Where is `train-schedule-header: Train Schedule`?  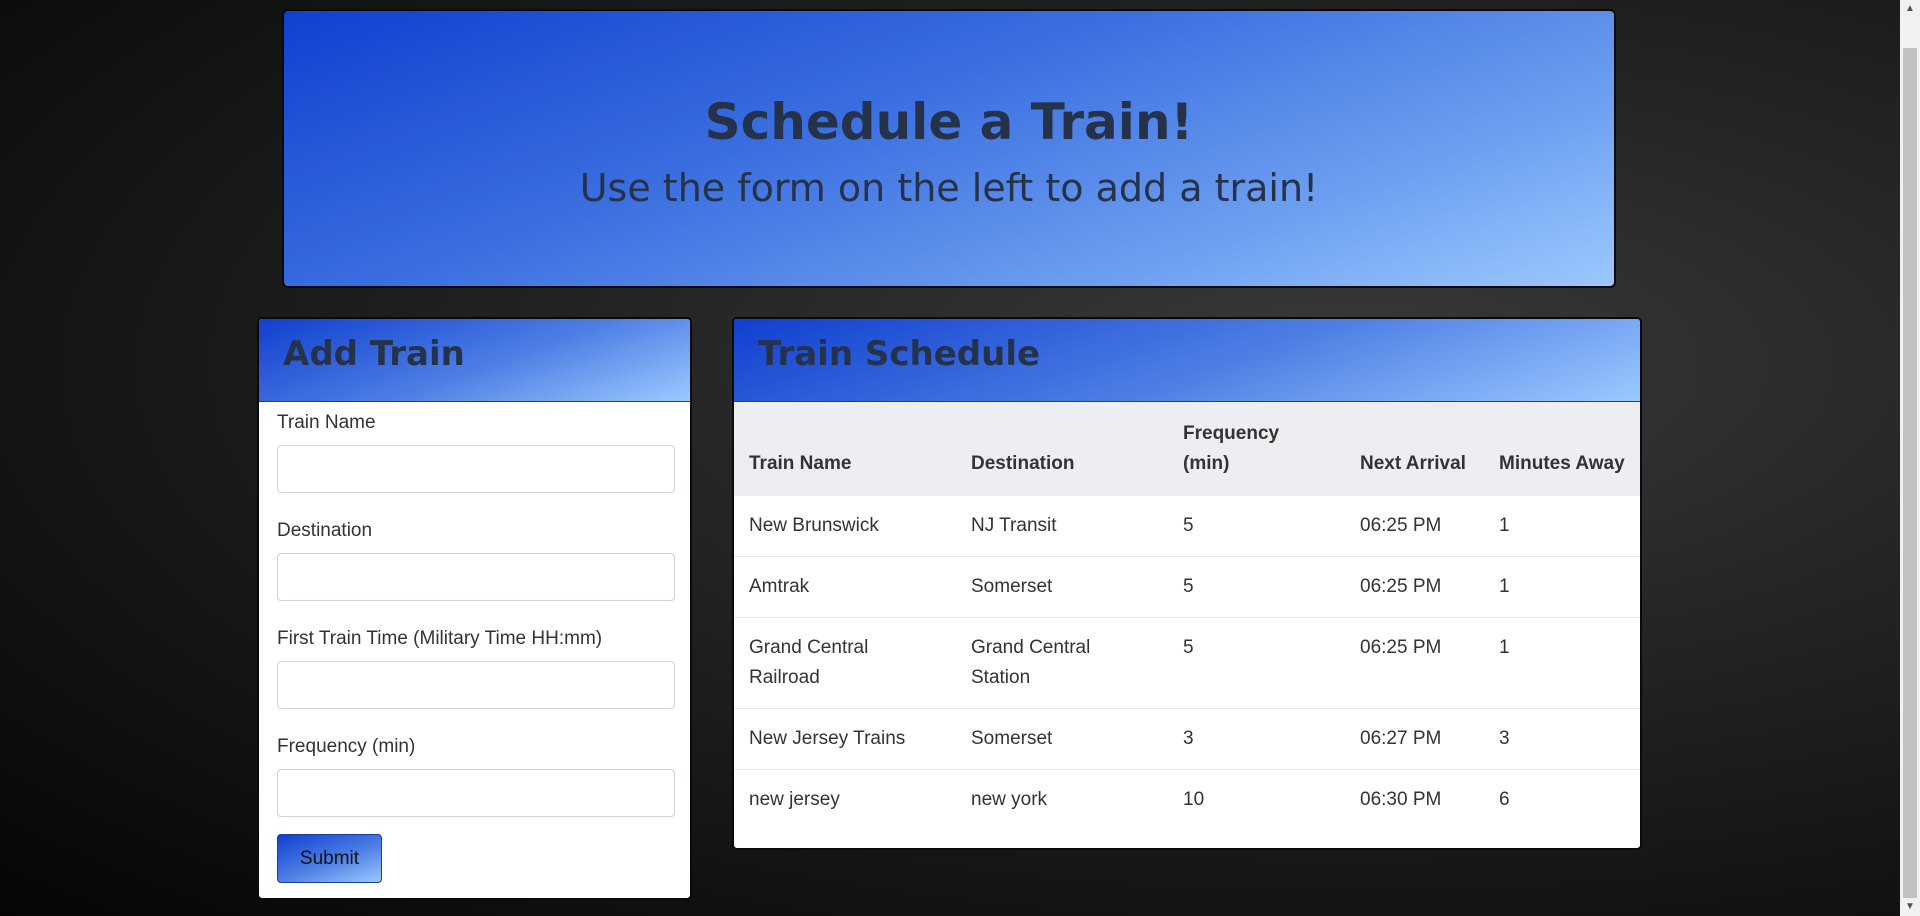
train-schedule-header: Train Schedule is located at coordinates (1187, 360).